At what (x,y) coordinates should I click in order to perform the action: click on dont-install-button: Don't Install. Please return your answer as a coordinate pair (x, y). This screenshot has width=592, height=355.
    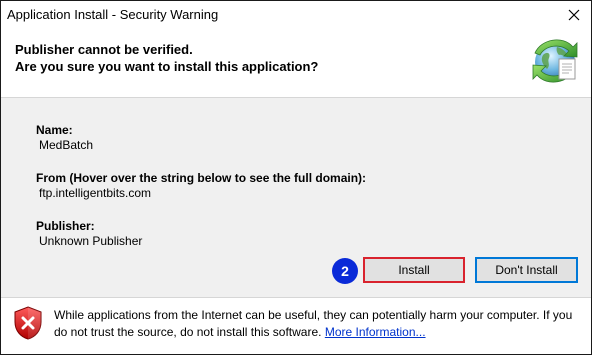
    Looking at the image, I should click on (526, 270).